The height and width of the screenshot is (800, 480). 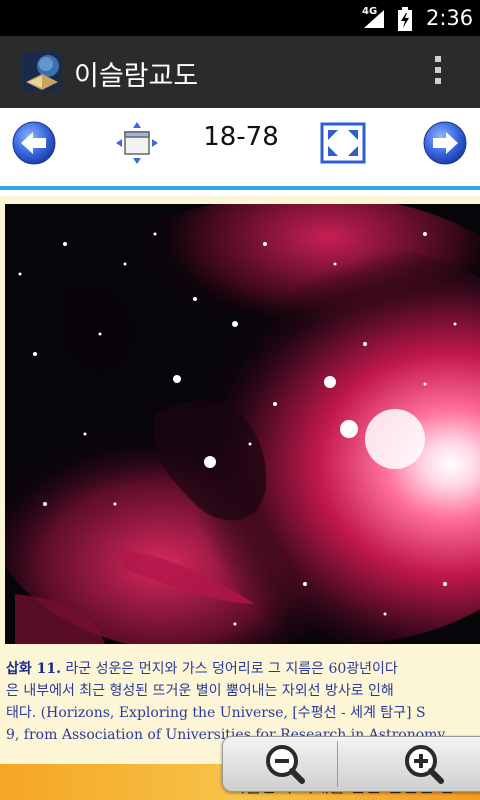 I want to click on page-indicator: 18-78, so click(x=241, y=137).